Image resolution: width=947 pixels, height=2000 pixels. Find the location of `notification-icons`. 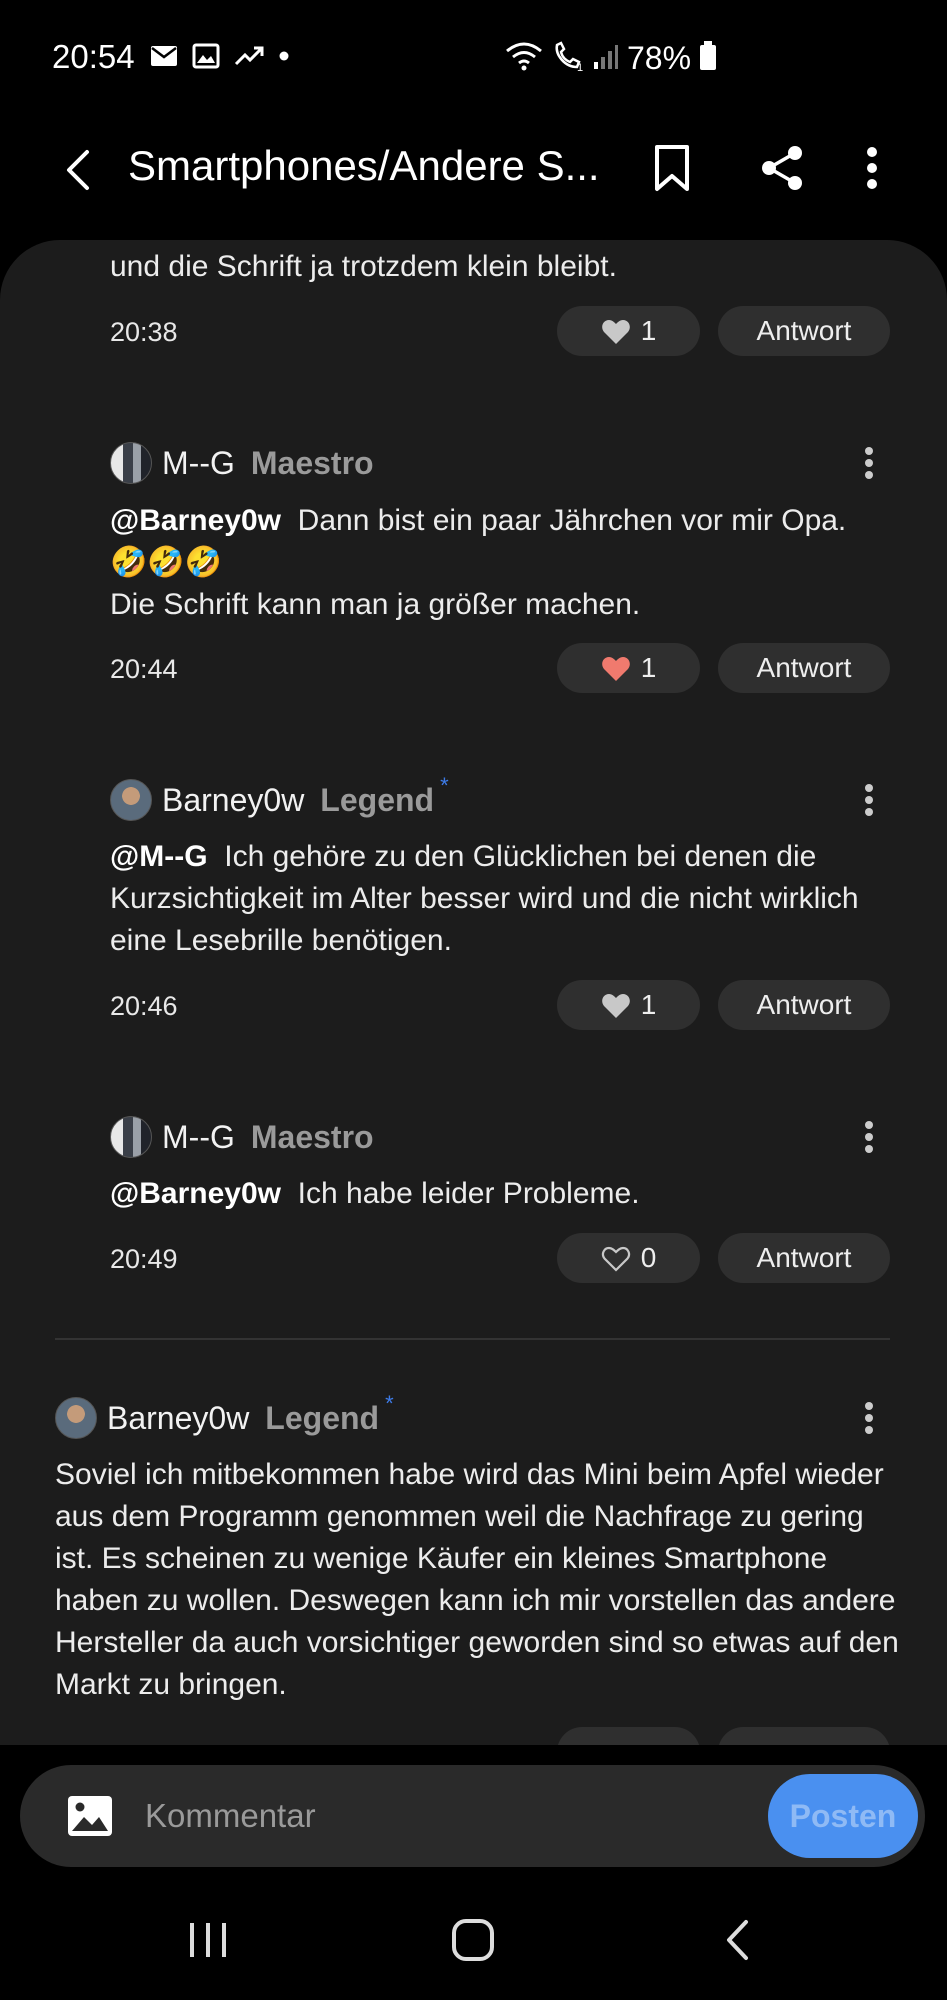

notification-icons is located at coordinates (220, 58).